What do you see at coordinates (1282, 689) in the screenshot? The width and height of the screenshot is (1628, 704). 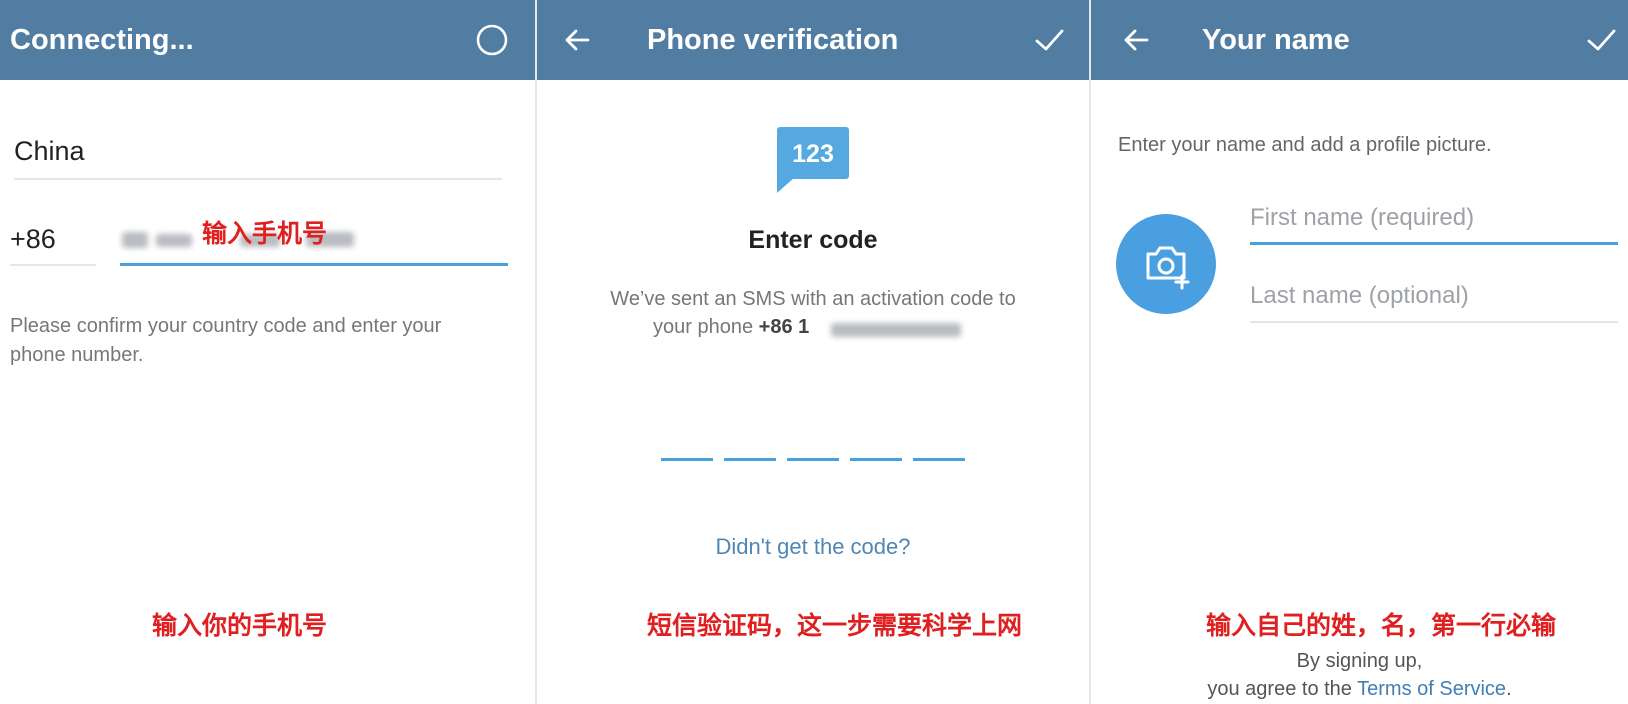 I see `signup-line2-prefix: you agree to the` at bounding box center [1282, 689].